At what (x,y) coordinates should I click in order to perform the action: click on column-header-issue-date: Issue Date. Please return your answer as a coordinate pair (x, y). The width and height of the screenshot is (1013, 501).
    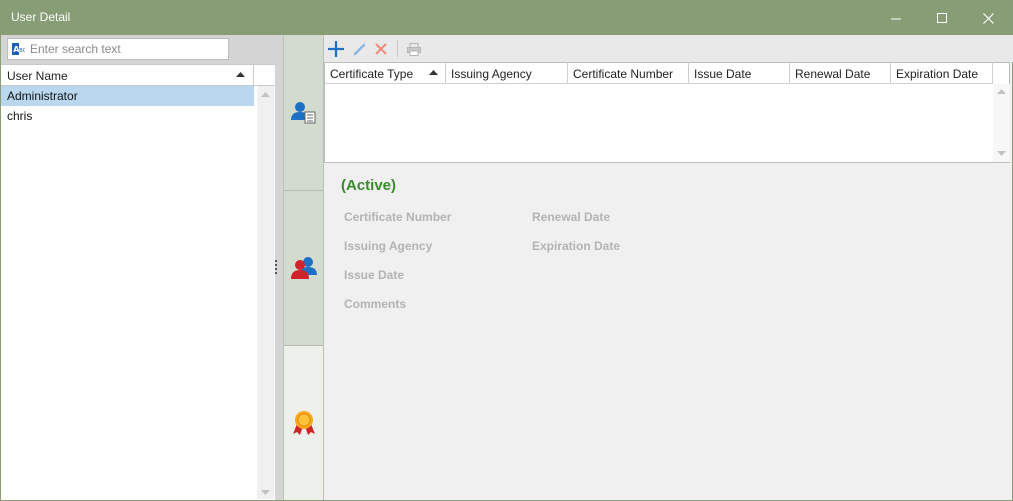
    Looking at the image, I should click on (739, 73).